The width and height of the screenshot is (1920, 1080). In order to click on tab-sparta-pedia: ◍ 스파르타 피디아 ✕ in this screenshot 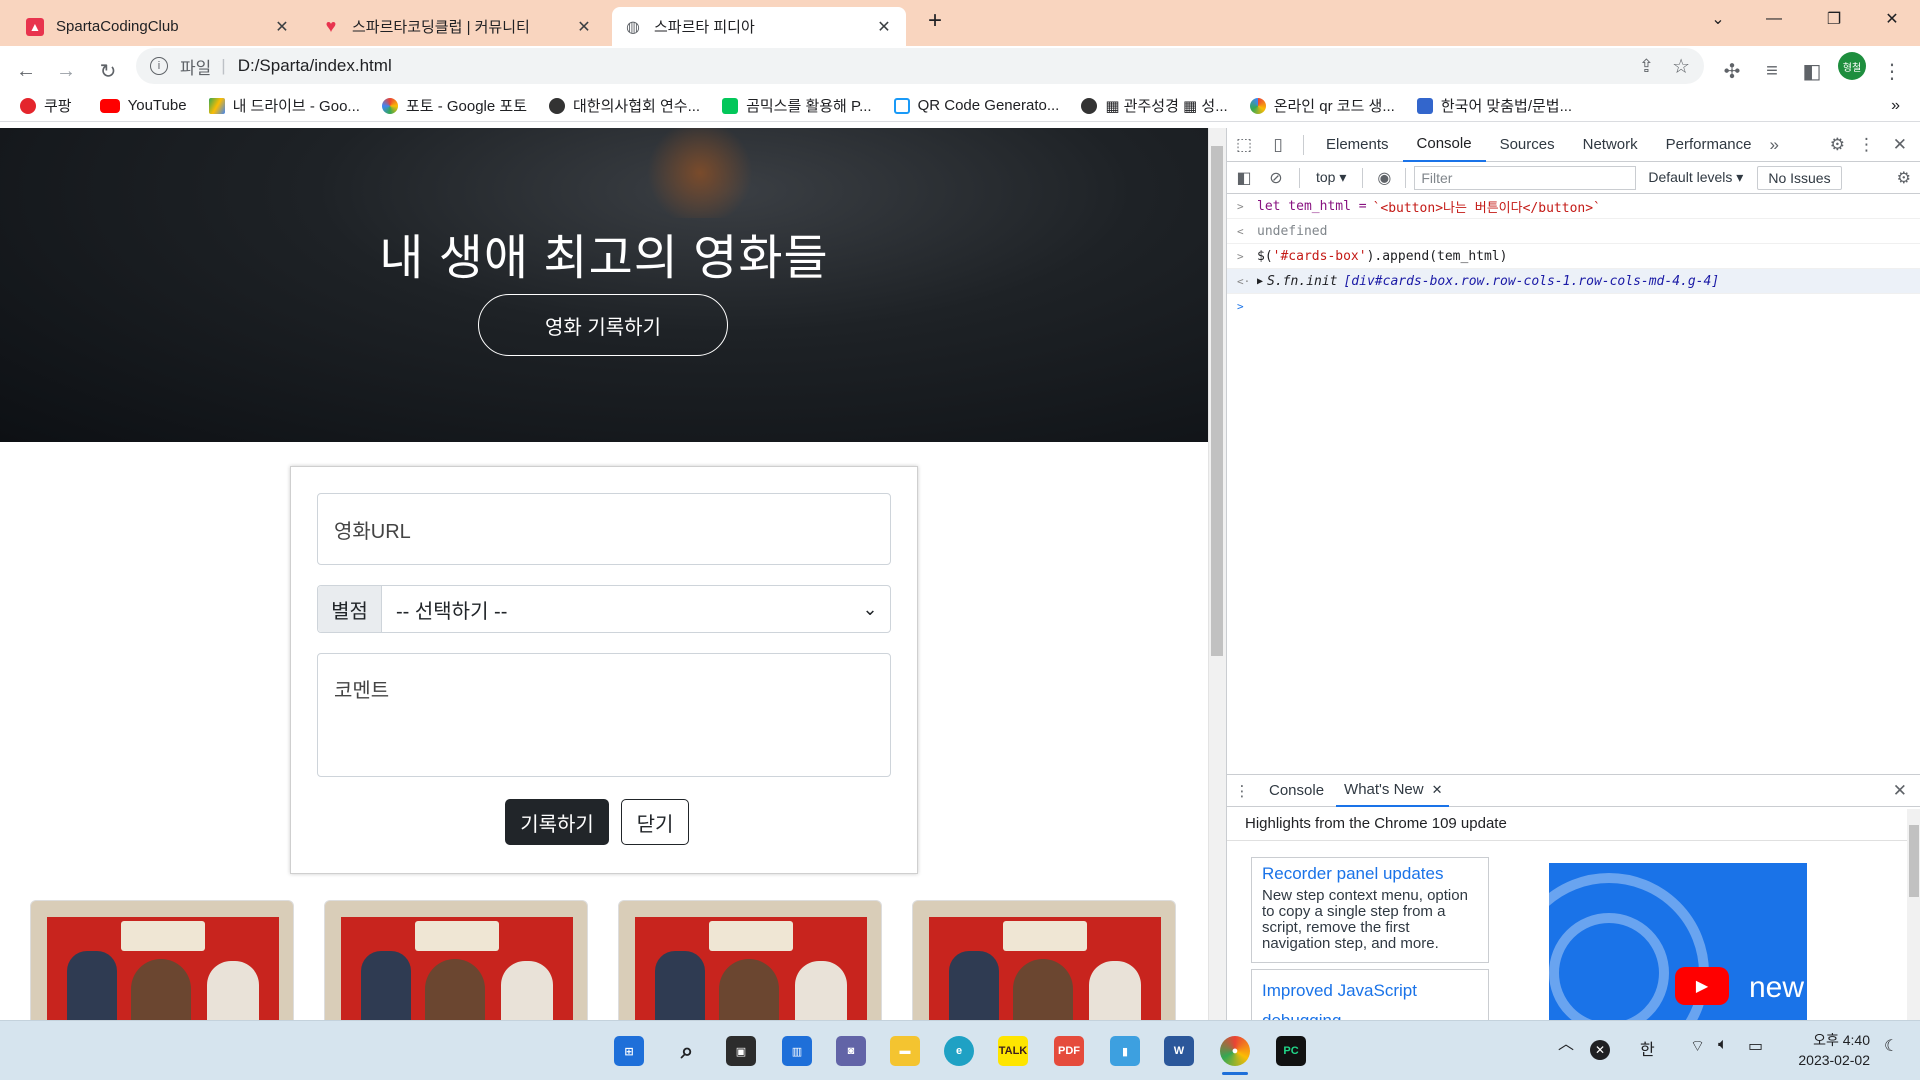, I will do `click(759, 26)`.